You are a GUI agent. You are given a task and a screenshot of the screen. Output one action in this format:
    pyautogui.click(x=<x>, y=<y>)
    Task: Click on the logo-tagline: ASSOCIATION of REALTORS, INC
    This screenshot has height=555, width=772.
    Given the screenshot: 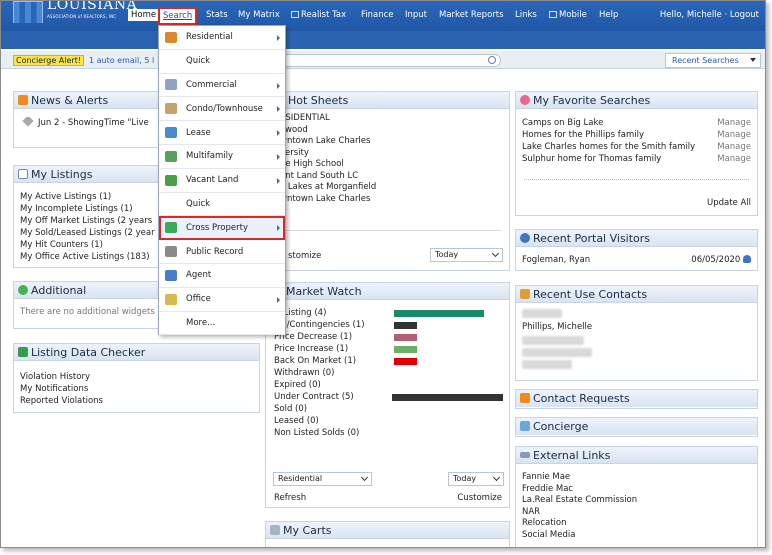 What is the action you would take?
    pyautogui.click(x=82, y=16)
    